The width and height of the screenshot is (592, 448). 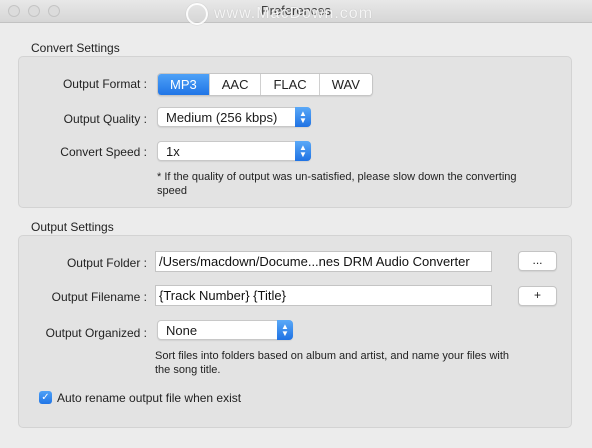 I want to click on auto-rename-label: Auto rename output file when exist, so click(x=149, y=398).